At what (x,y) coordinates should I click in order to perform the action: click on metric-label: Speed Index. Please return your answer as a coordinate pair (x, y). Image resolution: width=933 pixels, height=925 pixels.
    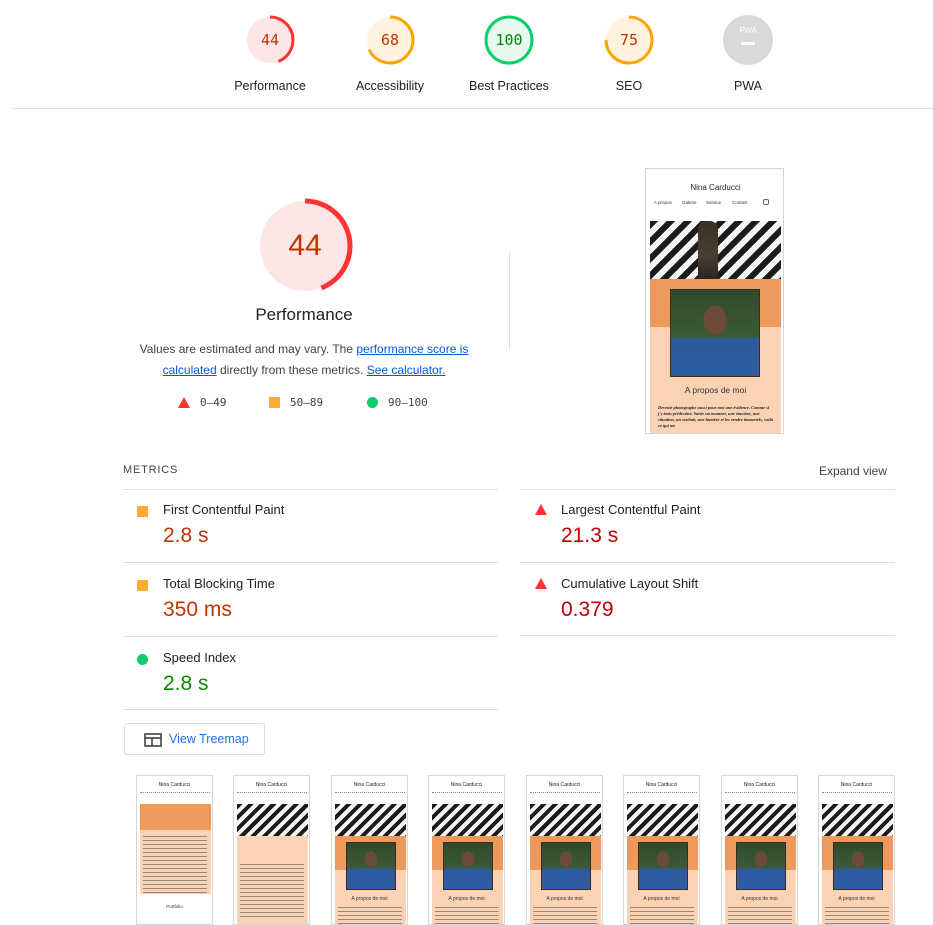
    Looking at the image, I should click on (200, 657).